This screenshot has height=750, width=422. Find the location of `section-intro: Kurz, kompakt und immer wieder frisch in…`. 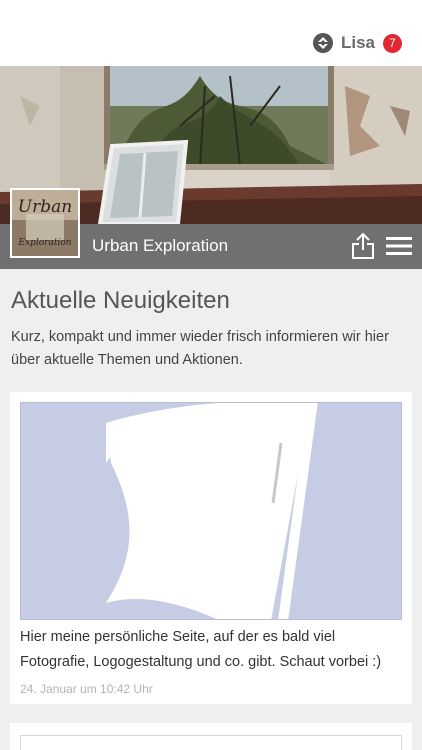

section-intro: Kurz, kompakt und immer wieder frisch in… is located at coordinates (200, 348).